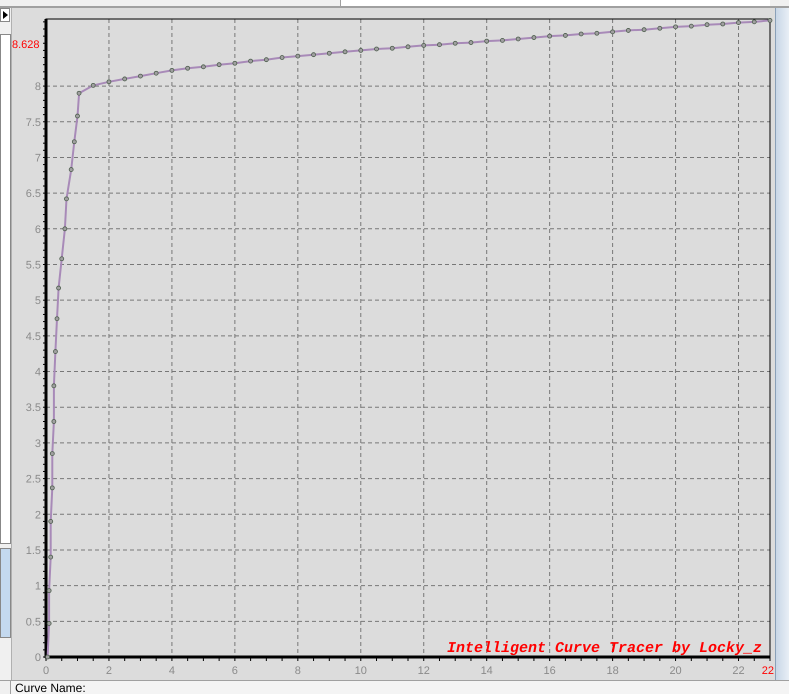 This screenshot has width=789, height=694. I want to click on x-tick-label: 10, so click(360, 671).